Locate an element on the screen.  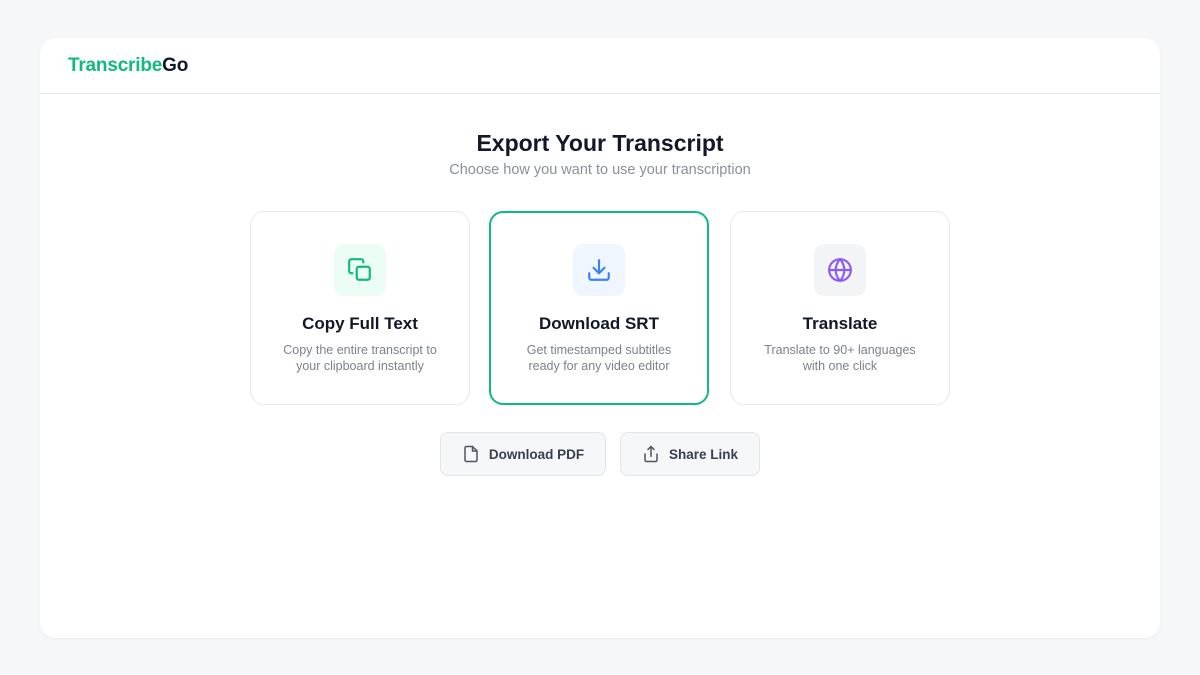
share-link-label: Share Link is located at coordinates (703, 454).